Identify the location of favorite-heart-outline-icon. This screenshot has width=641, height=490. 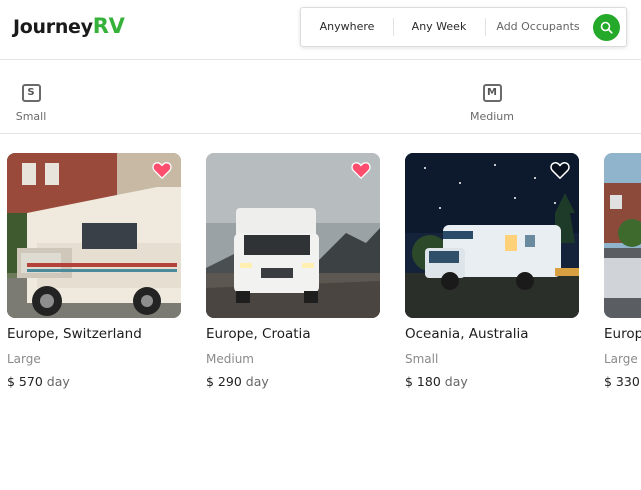
(560, 170).